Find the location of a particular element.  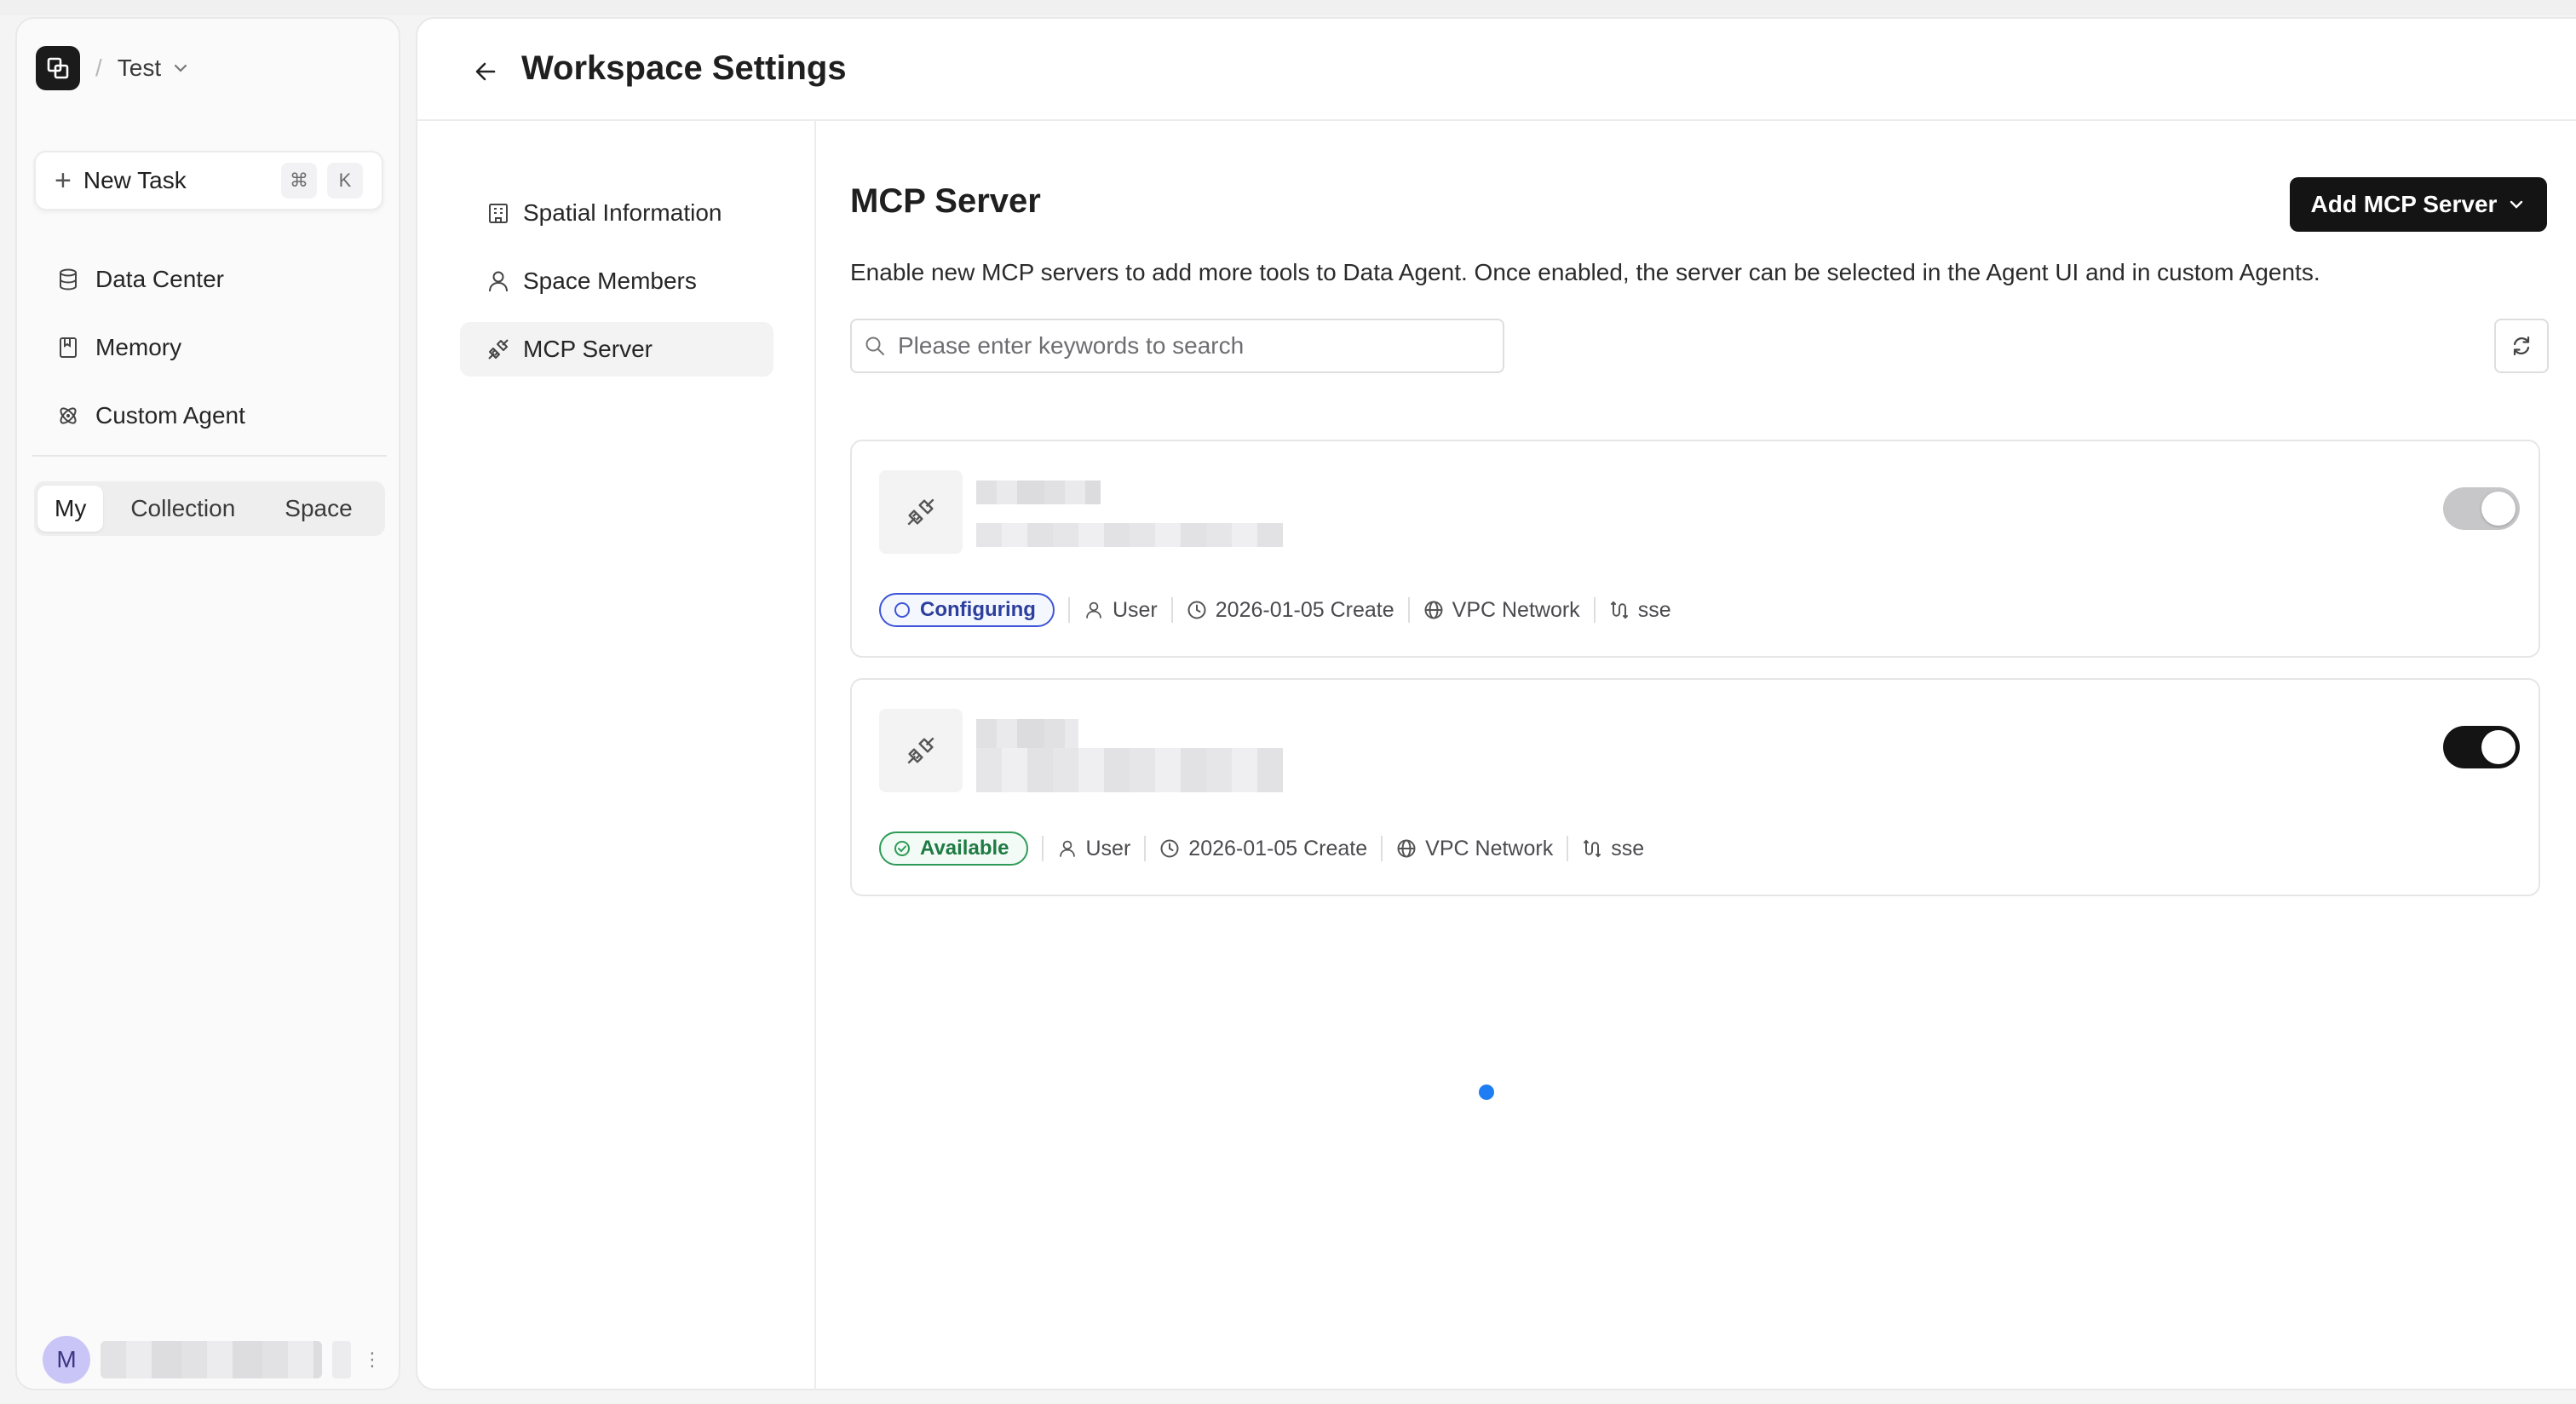

shortcut-mod-key: ⌘ is located at coordinates (299, 181).